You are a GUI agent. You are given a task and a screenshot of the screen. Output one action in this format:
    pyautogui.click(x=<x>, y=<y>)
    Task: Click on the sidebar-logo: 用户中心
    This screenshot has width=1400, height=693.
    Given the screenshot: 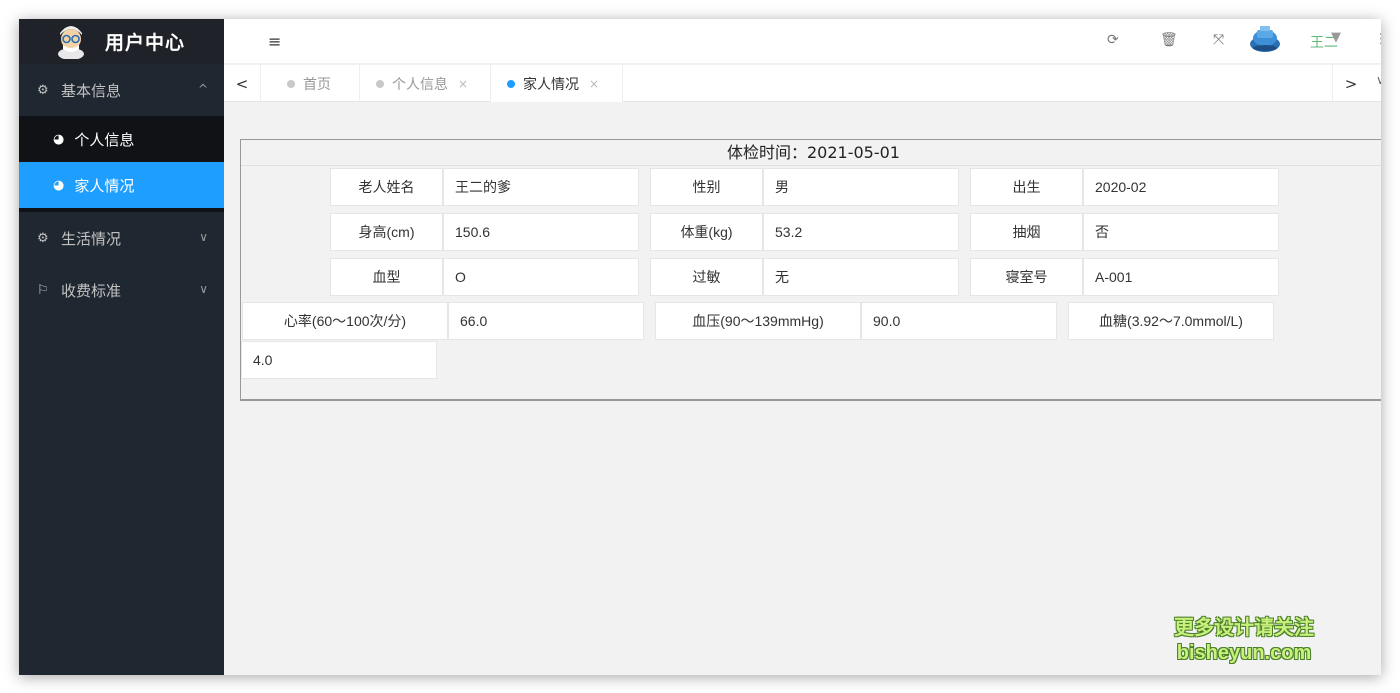 What is the action you would take?
    pyautogui.click(x=121, y=41)
    